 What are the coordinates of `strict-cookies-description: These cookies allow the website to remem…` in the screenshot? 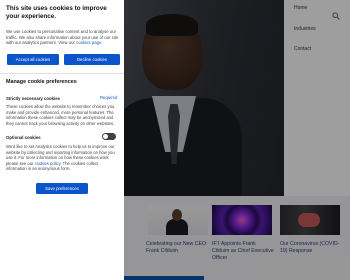 It's located at (60, 115).